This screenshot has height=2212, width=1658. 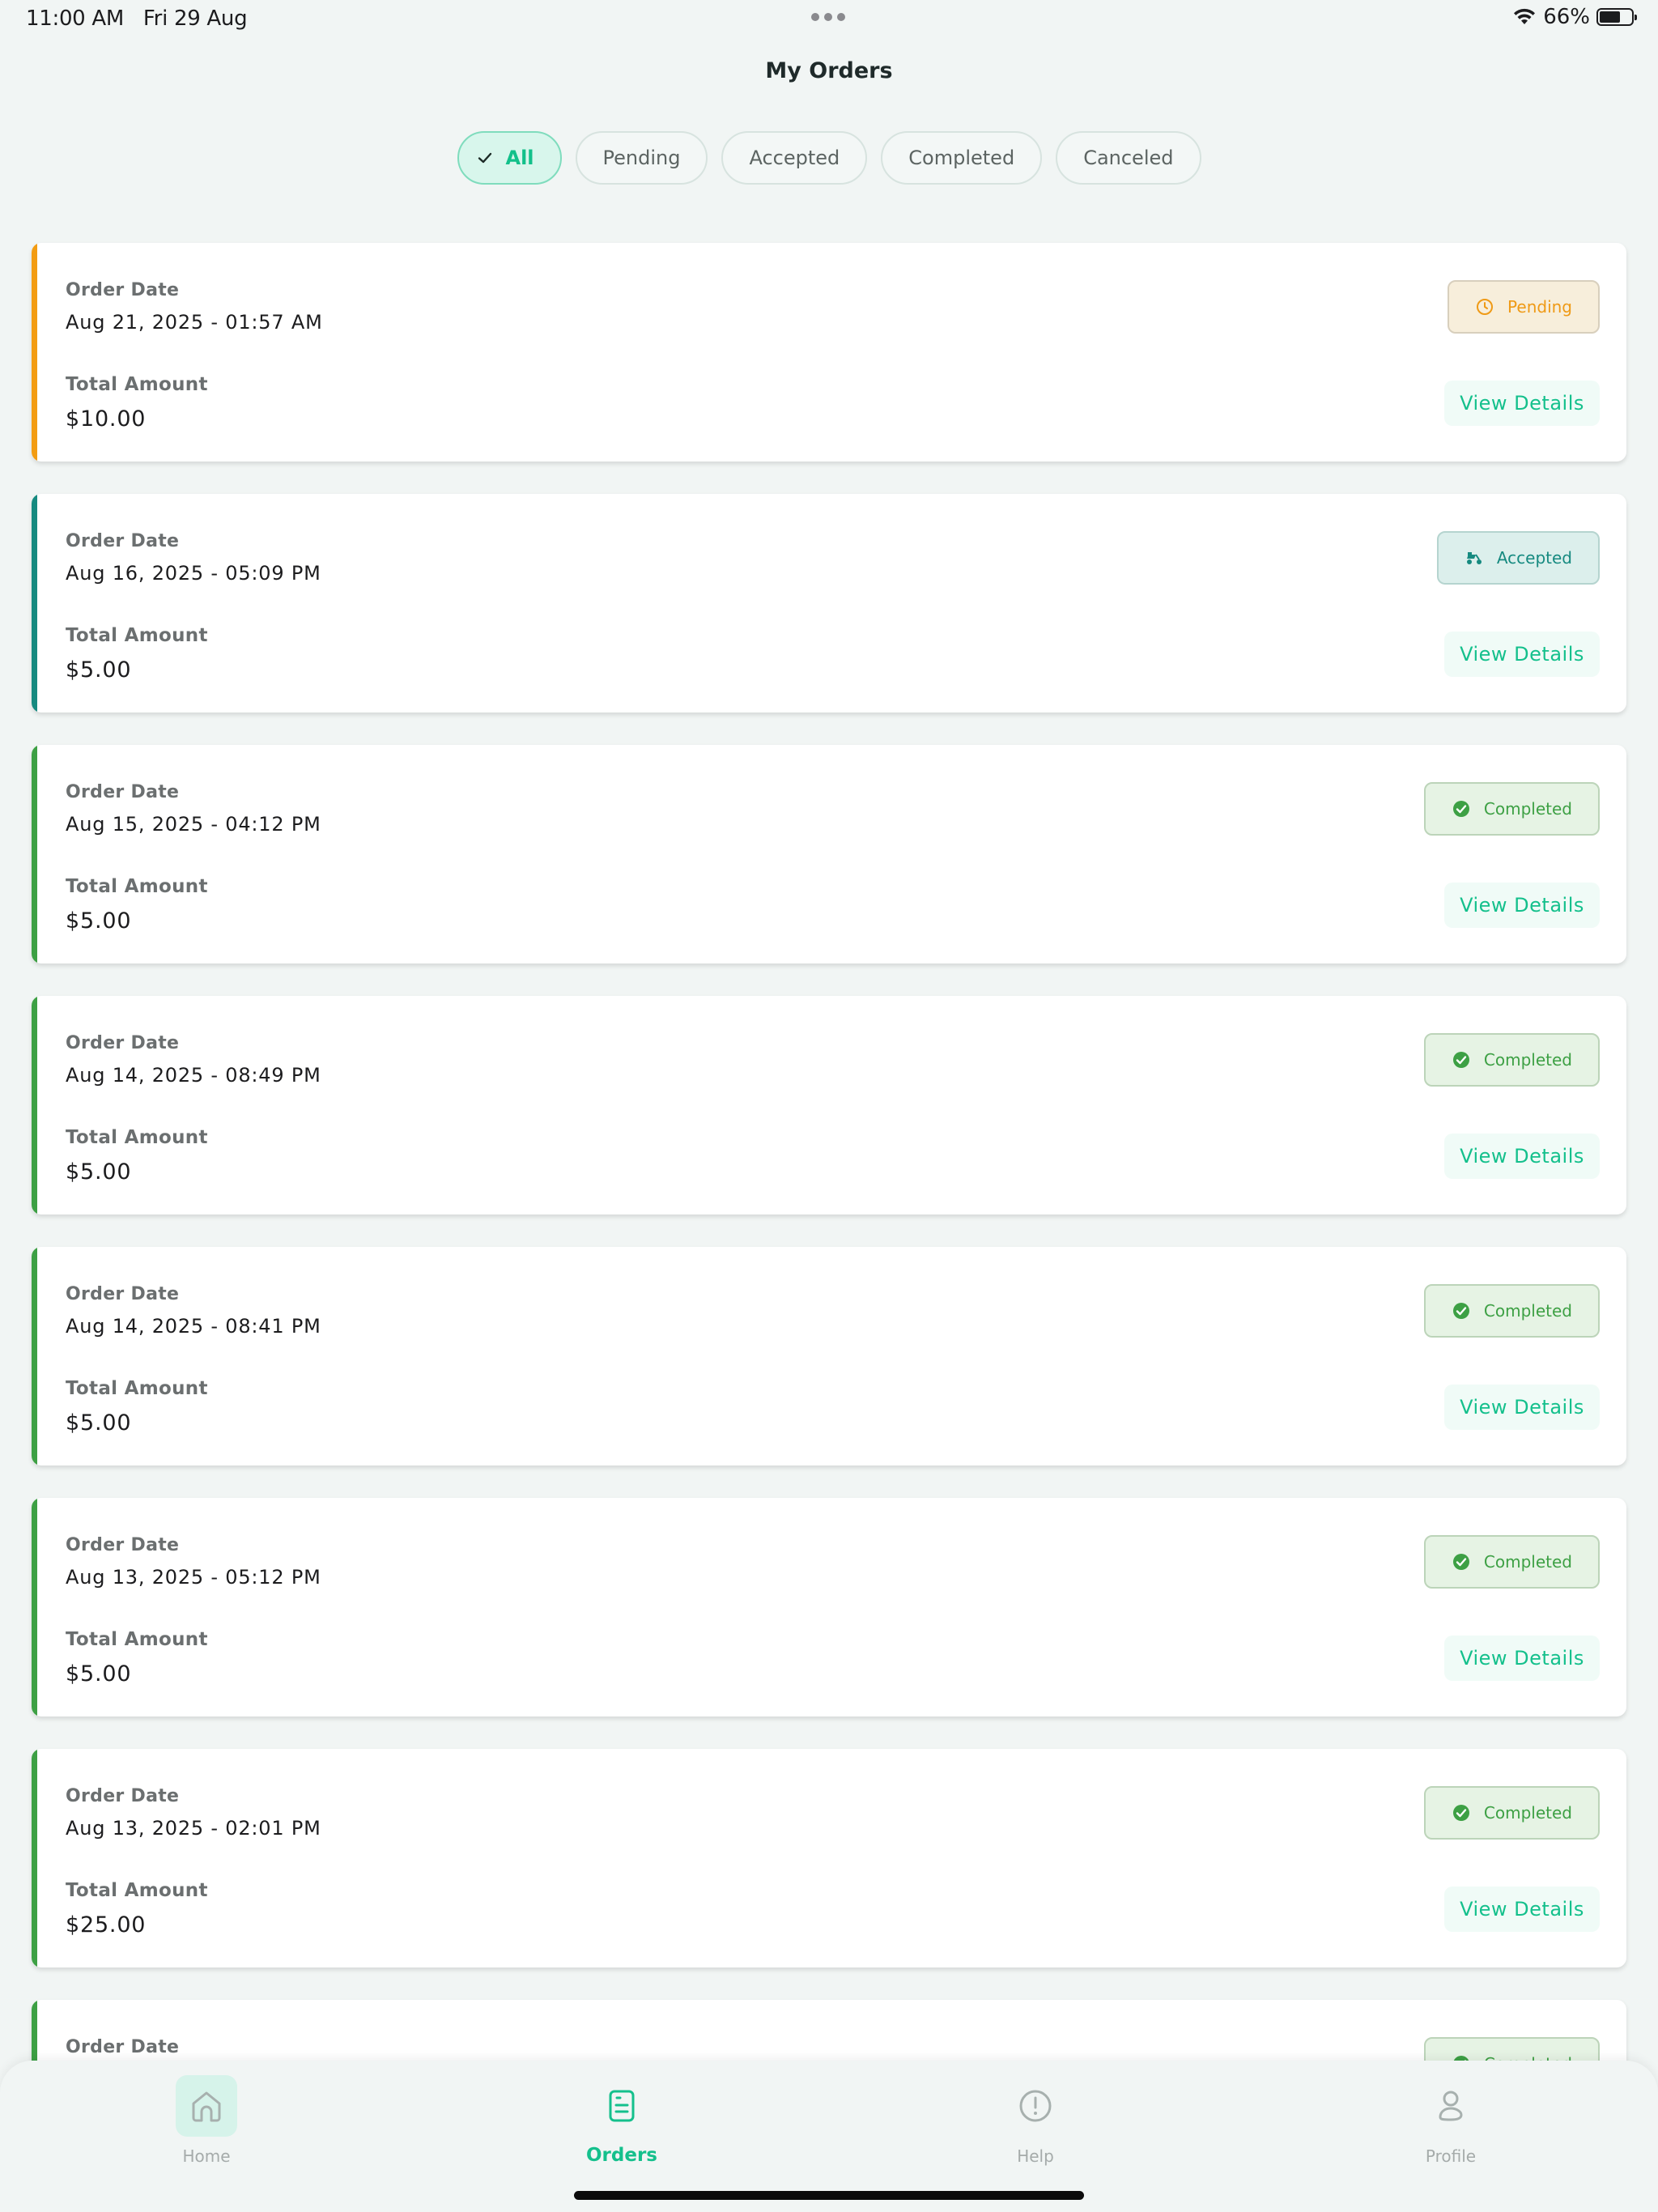 I want to click on multitasking-dots-icon, so click(x=828, y=17).